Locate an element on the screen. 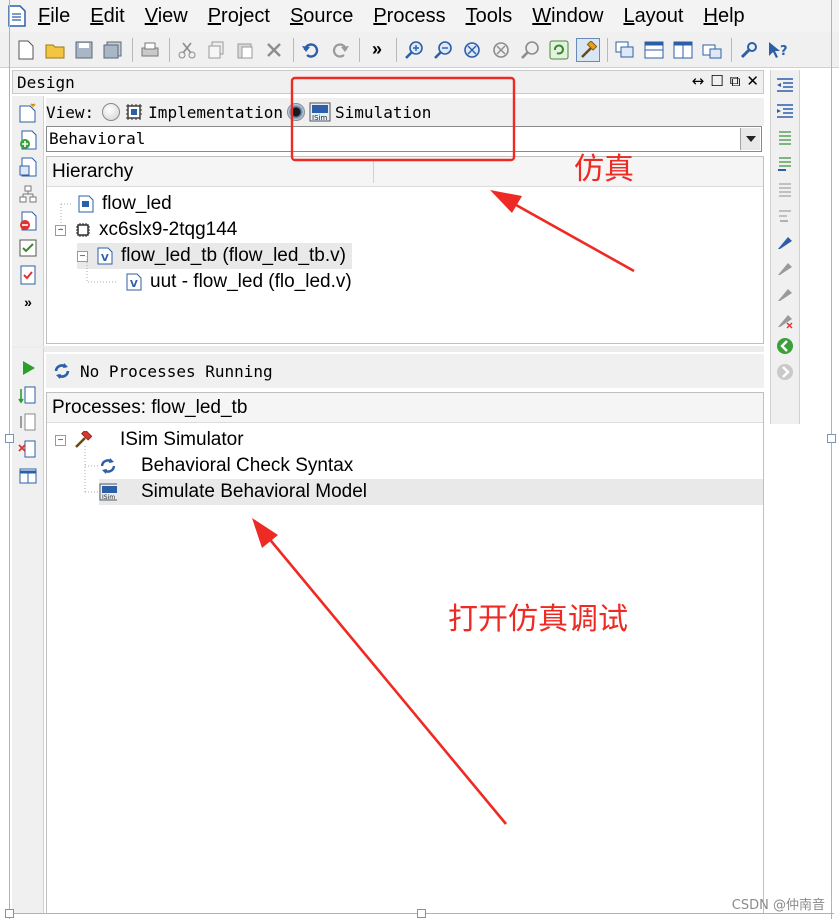  add-source-icon is located at coordinates (28, 140).